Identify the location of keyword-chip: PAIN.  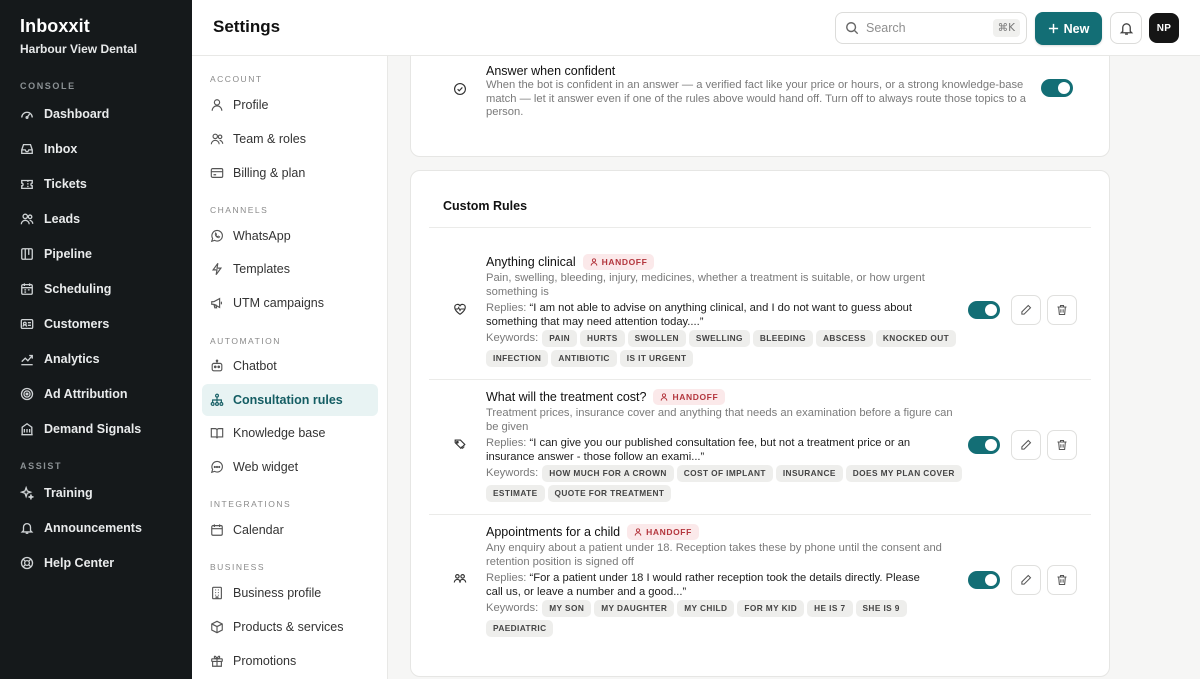
(560, 338).